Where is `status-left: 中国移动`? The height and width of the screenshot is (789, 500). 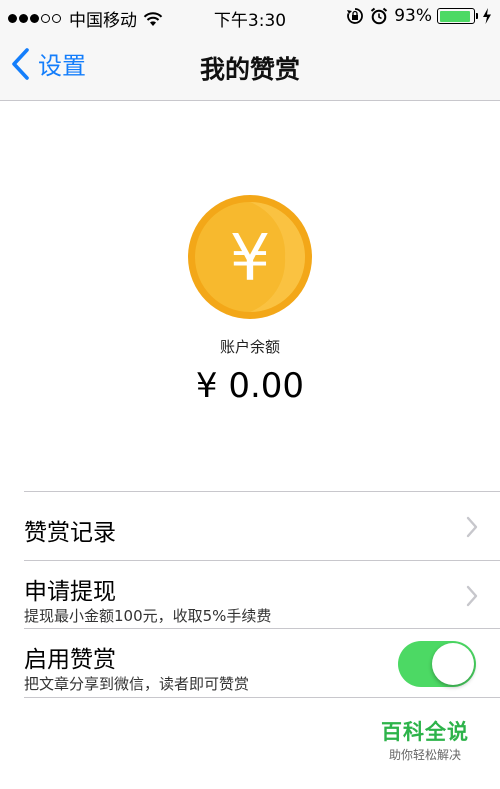
status-left: 中国移动 is located at coordinates (85, 18).